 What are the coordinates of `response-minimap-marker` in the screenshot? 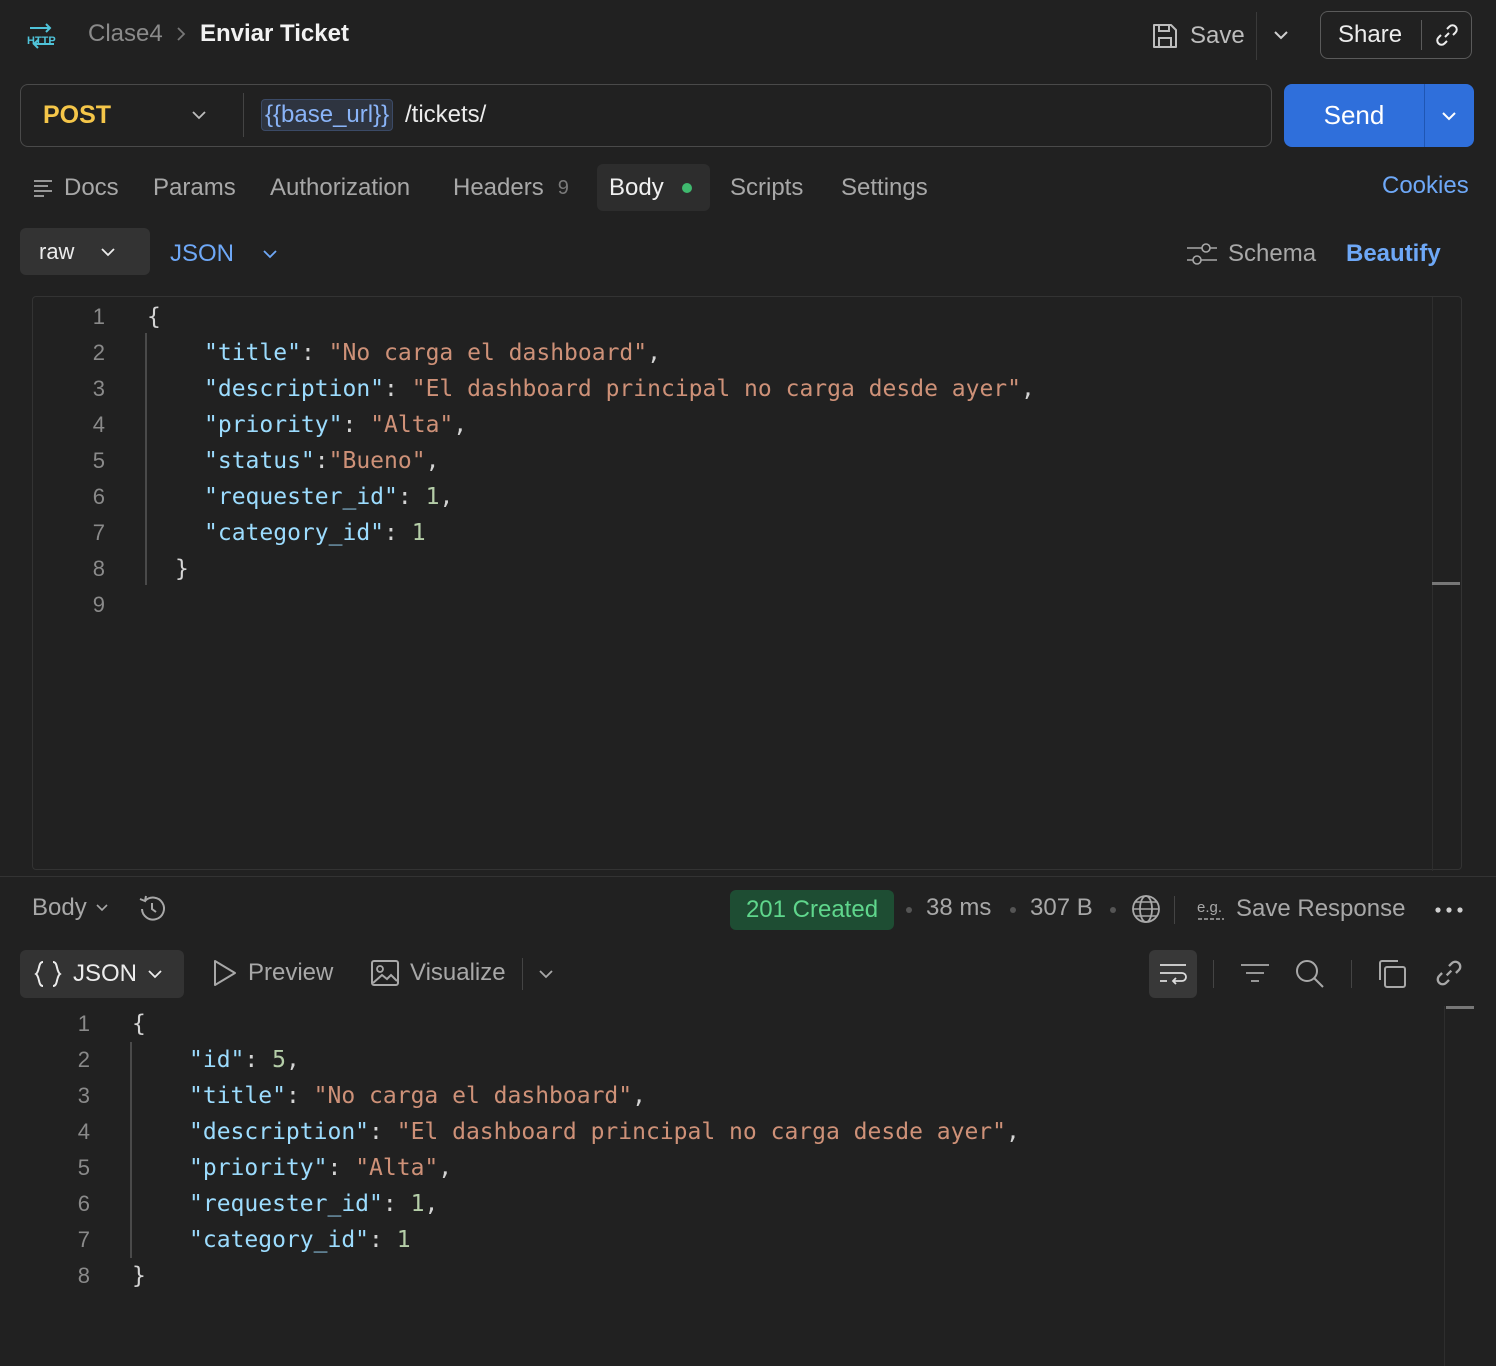 It's located at (1460, 1007).